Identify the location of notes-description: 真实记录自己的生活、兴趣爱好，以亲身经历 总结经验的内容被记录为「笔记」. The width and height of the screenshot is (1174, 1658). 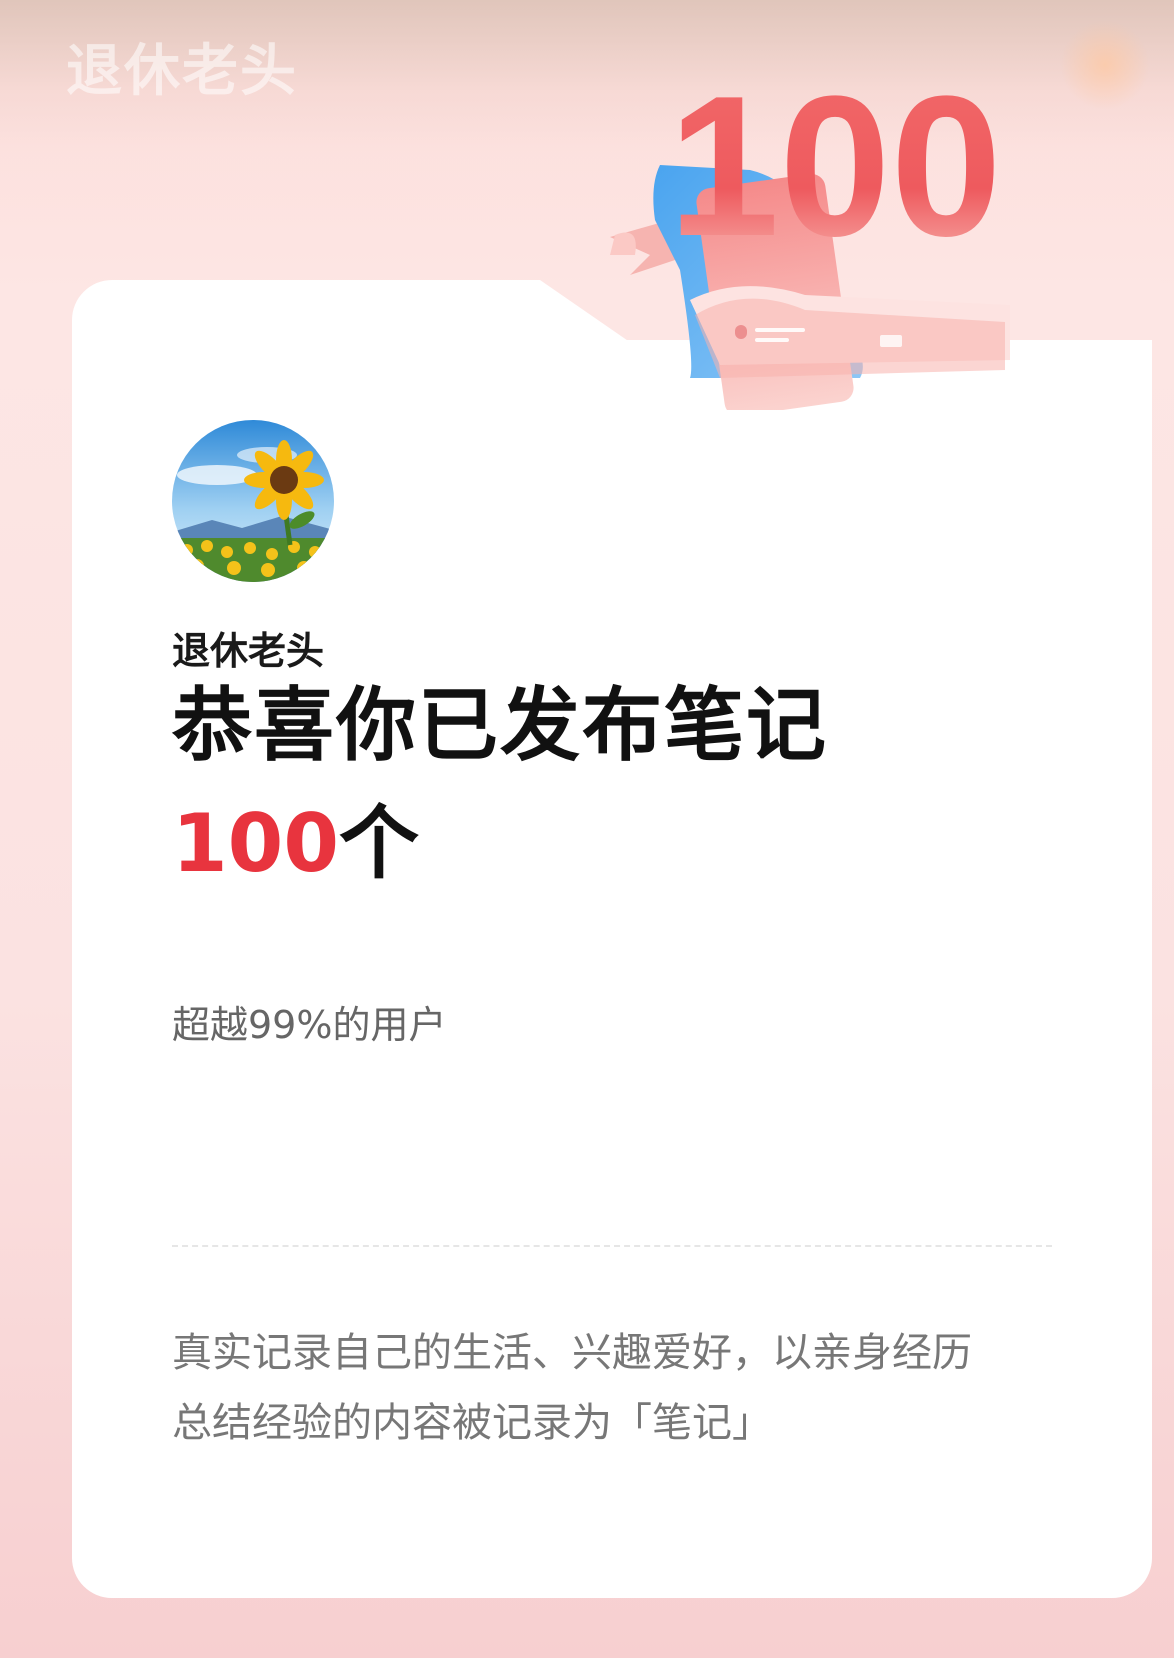
(622, 1388).